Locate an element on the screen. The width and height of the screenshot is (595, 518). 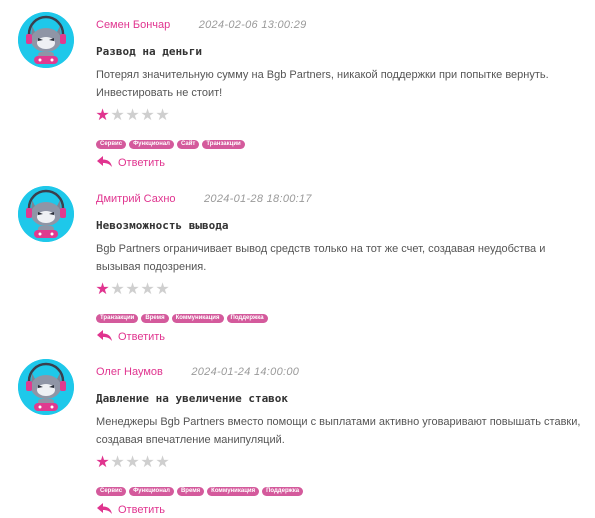
review-meta: Олег Наумов 2024-01-24 14:00:00 is located at coordinates (197, 370).